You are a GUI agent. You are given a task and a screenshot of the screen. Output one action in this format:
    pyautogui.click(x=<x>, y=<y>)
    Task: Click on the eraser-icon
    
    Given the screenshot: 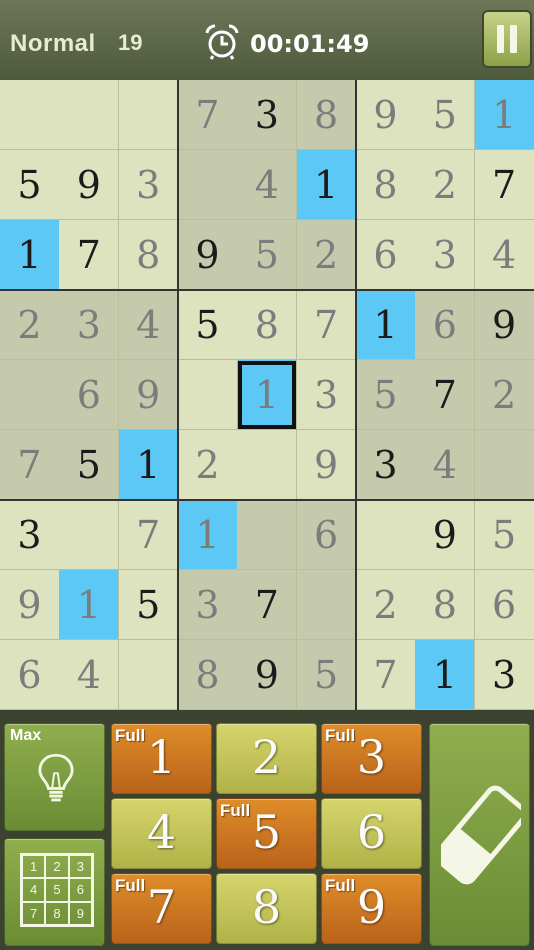 What is the action you would take?
    pyautogui.click(x=481, y=835)
    